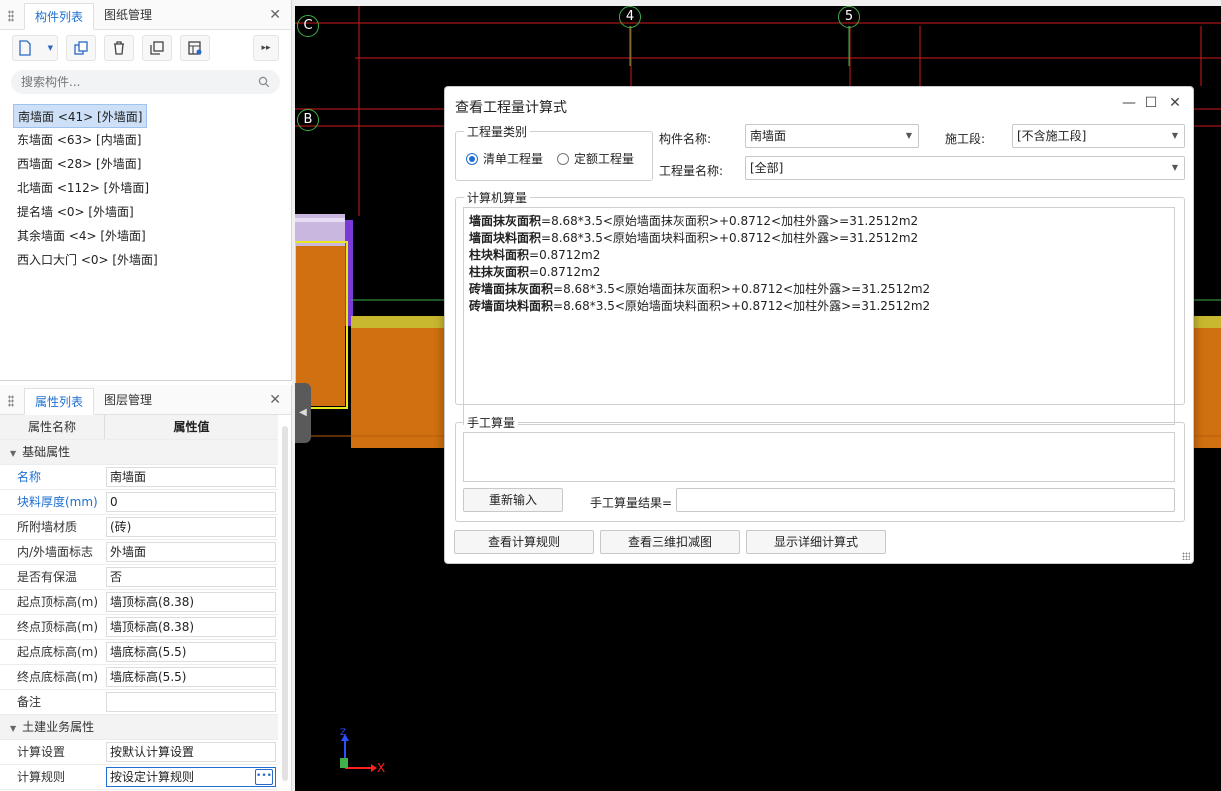 The width and height of the screenshot is (1221, 791). Describe the element at coordinates (81, 48) in the screenshot. I see `copy-button` at that location.